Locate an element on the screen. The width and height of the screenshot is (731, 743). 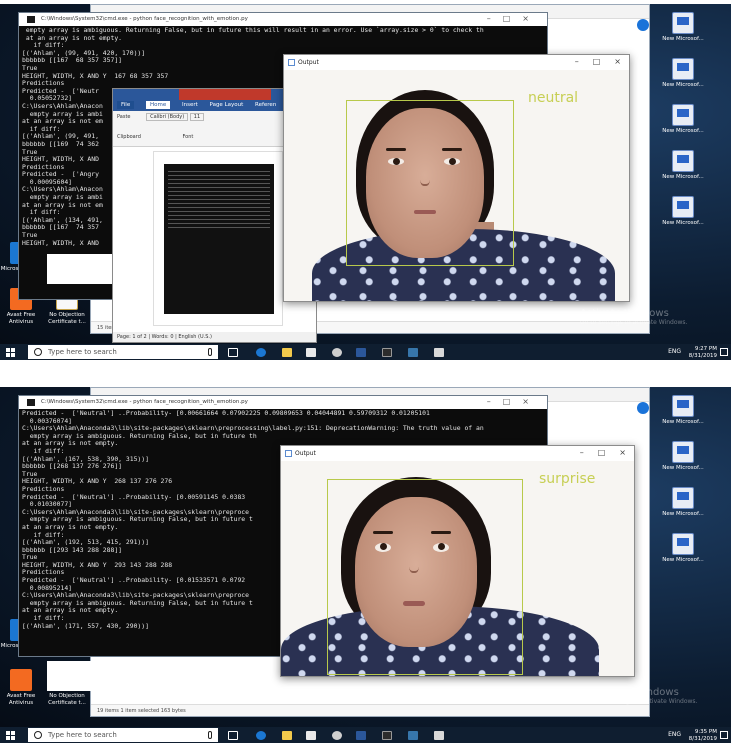
emotion-label: surprise is located at coordinates (567, 479).